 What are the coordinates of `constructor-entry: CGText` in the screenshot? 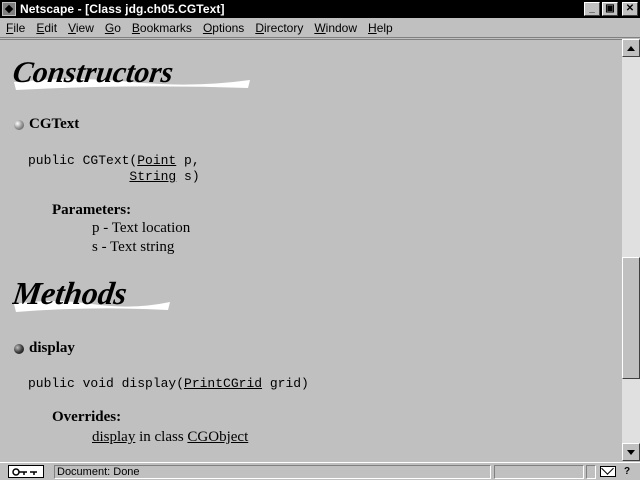 It's located at (46, 124).